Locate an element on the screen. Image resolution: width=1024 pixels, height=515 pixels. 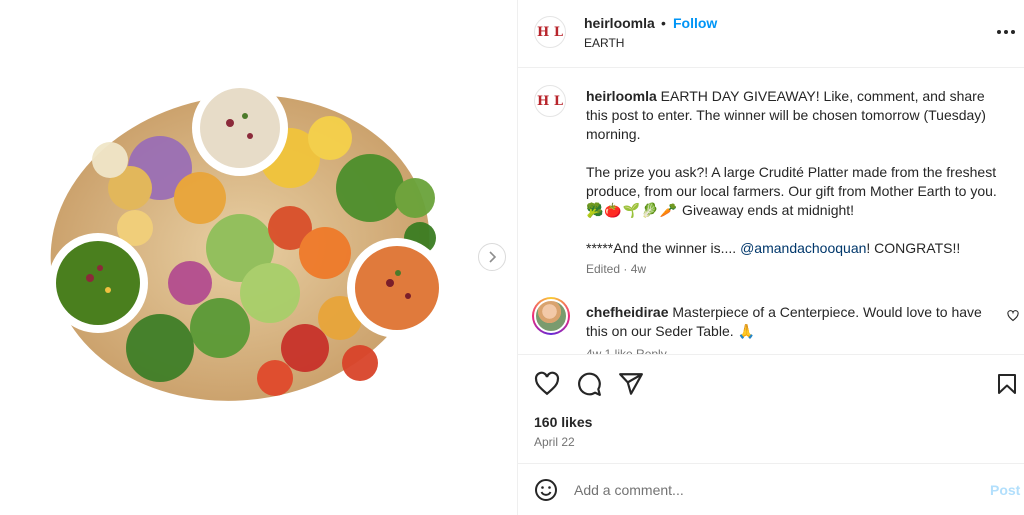
post-actions is located at coordinates (771, 384).